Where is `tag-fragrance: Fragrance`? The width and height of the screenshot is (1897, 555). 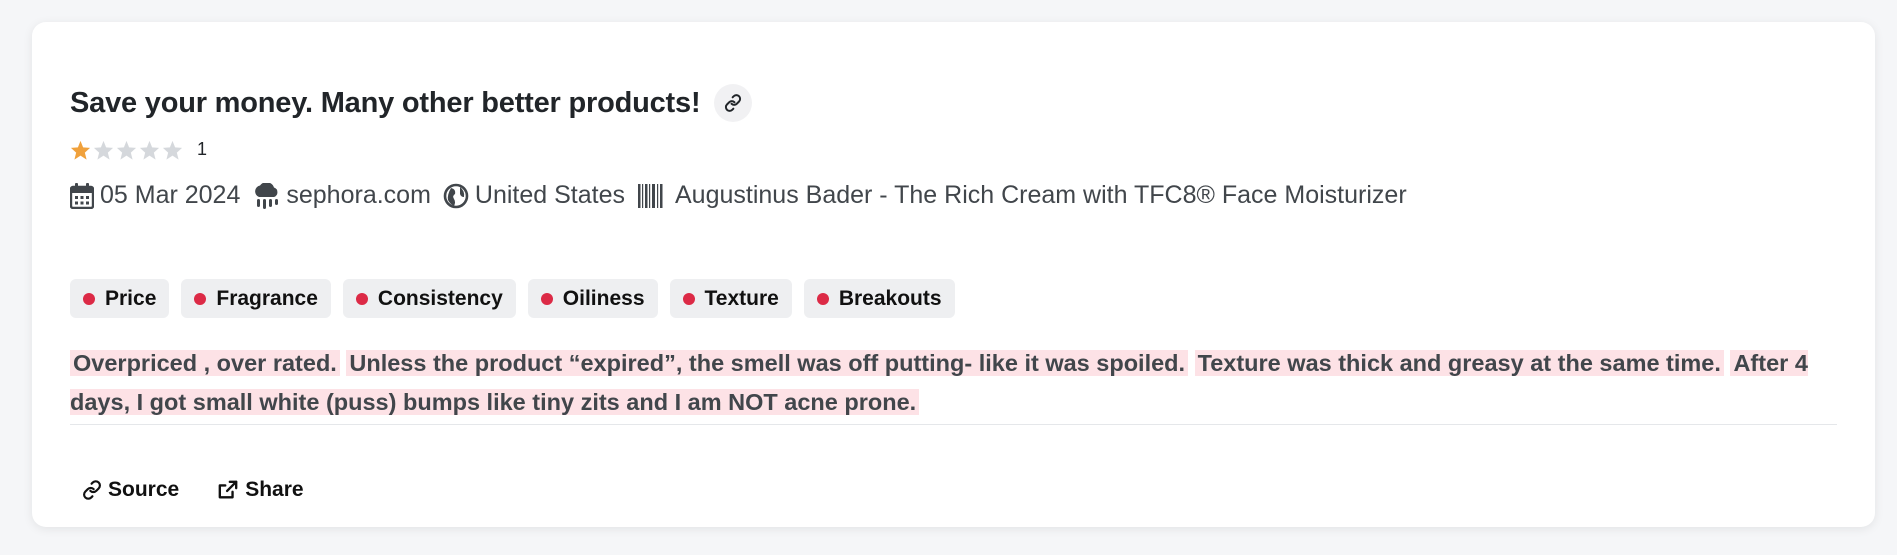
tag-fragrance: Fragrance is located at coordinates (256, 298).